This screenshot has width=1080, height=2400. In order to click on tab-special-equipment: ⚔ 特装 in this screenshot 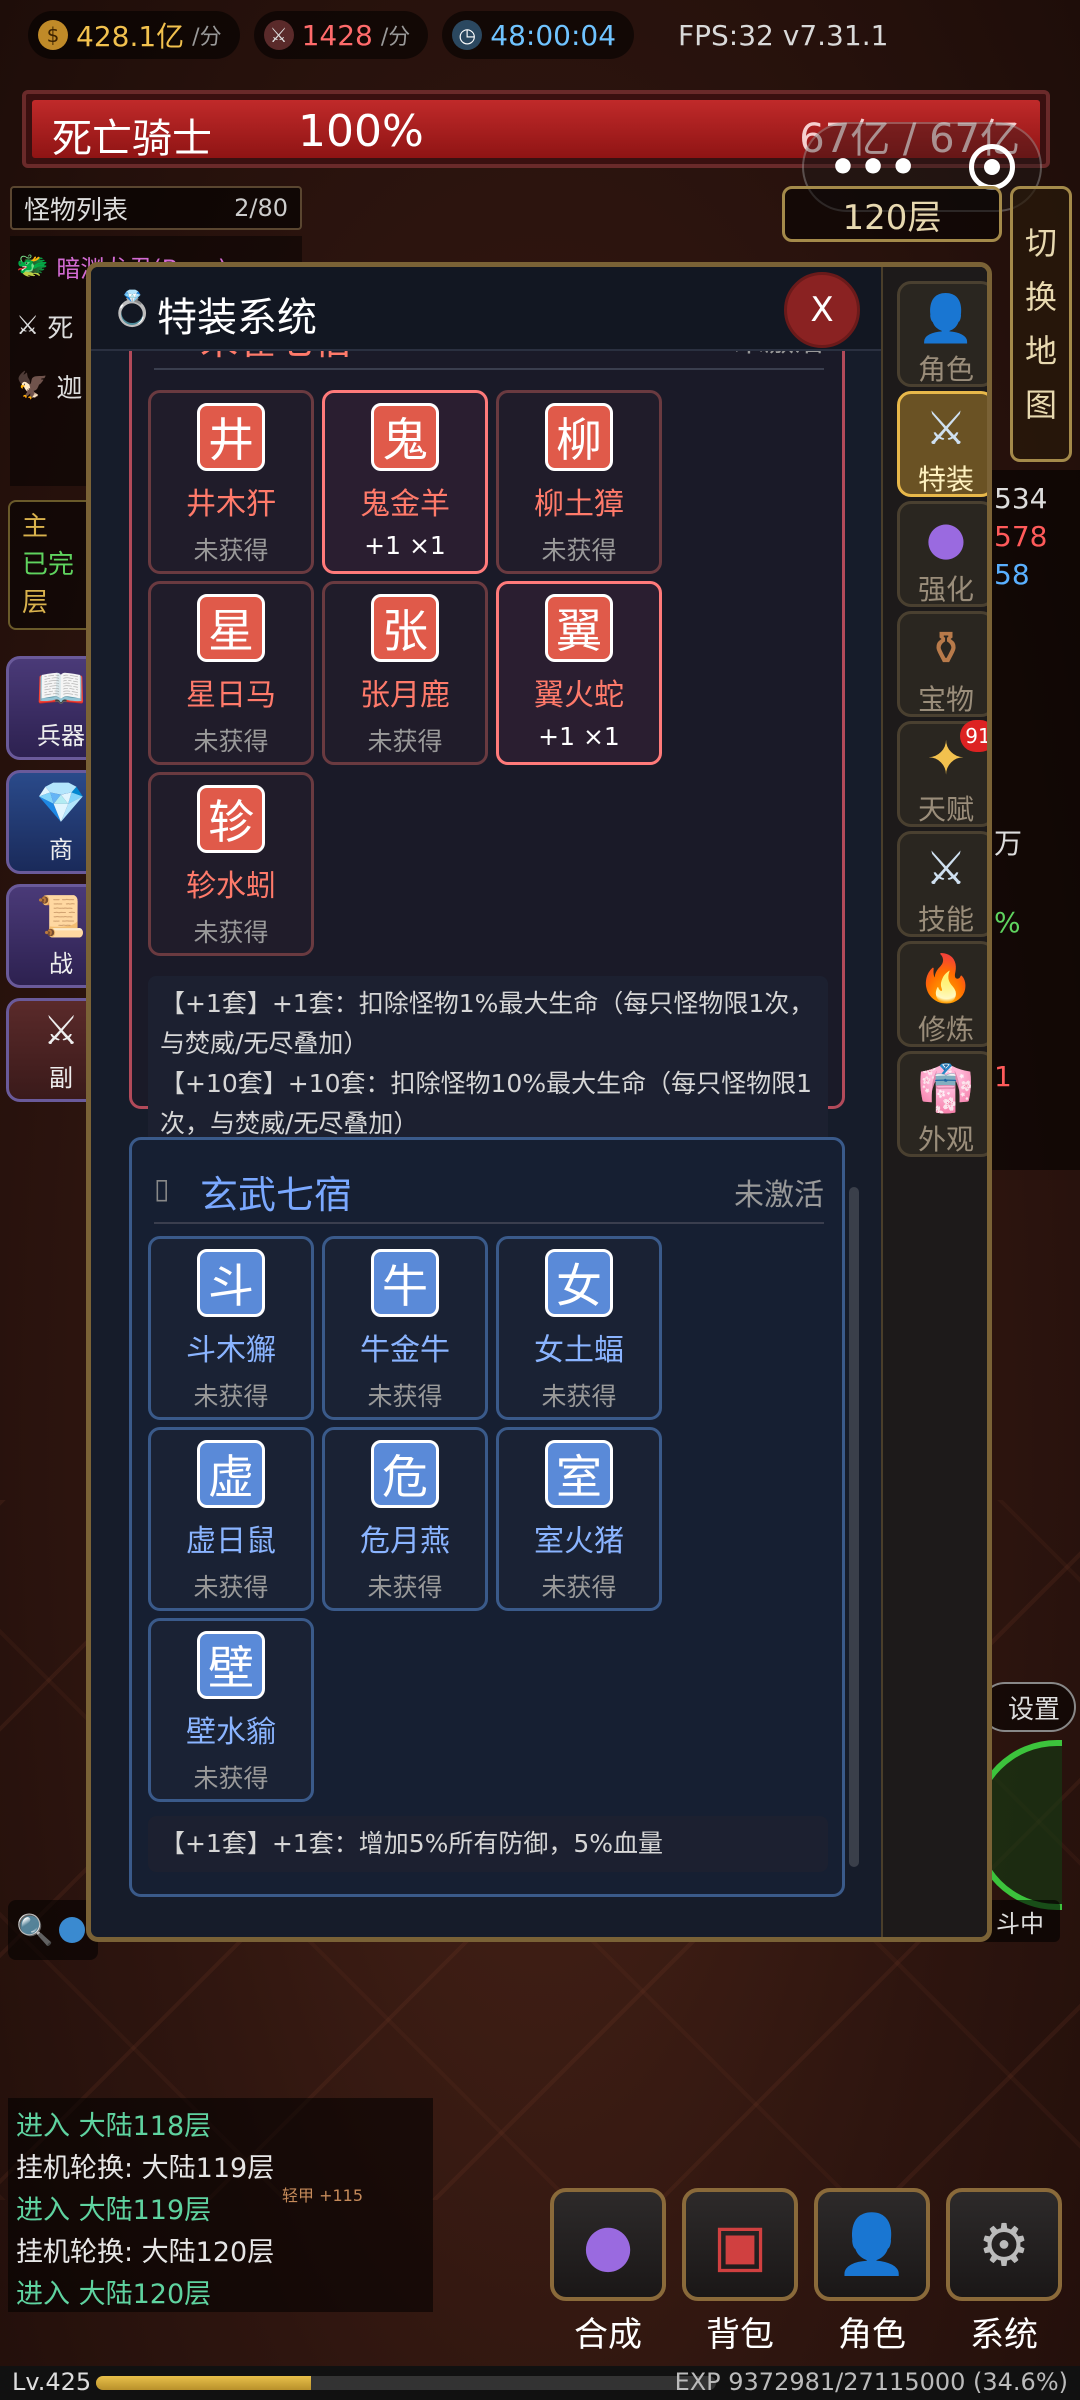, I will do `click(942, 444)`.